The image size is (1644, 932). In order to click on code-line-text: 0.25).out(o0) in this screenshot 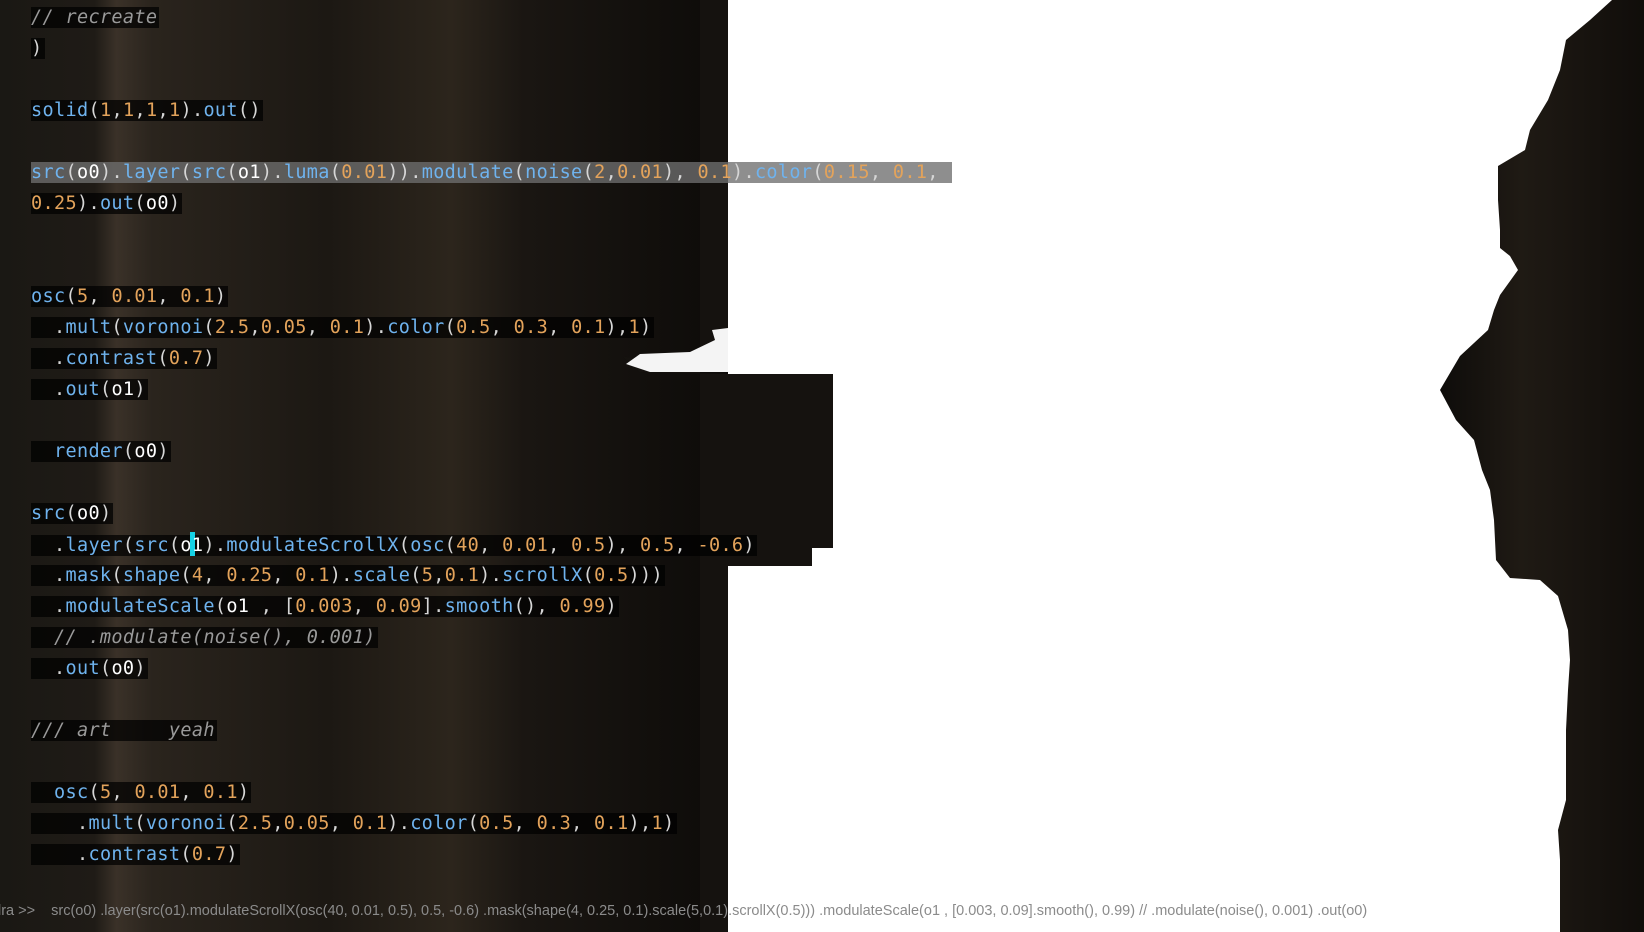, I will do `click(107, 203)`.